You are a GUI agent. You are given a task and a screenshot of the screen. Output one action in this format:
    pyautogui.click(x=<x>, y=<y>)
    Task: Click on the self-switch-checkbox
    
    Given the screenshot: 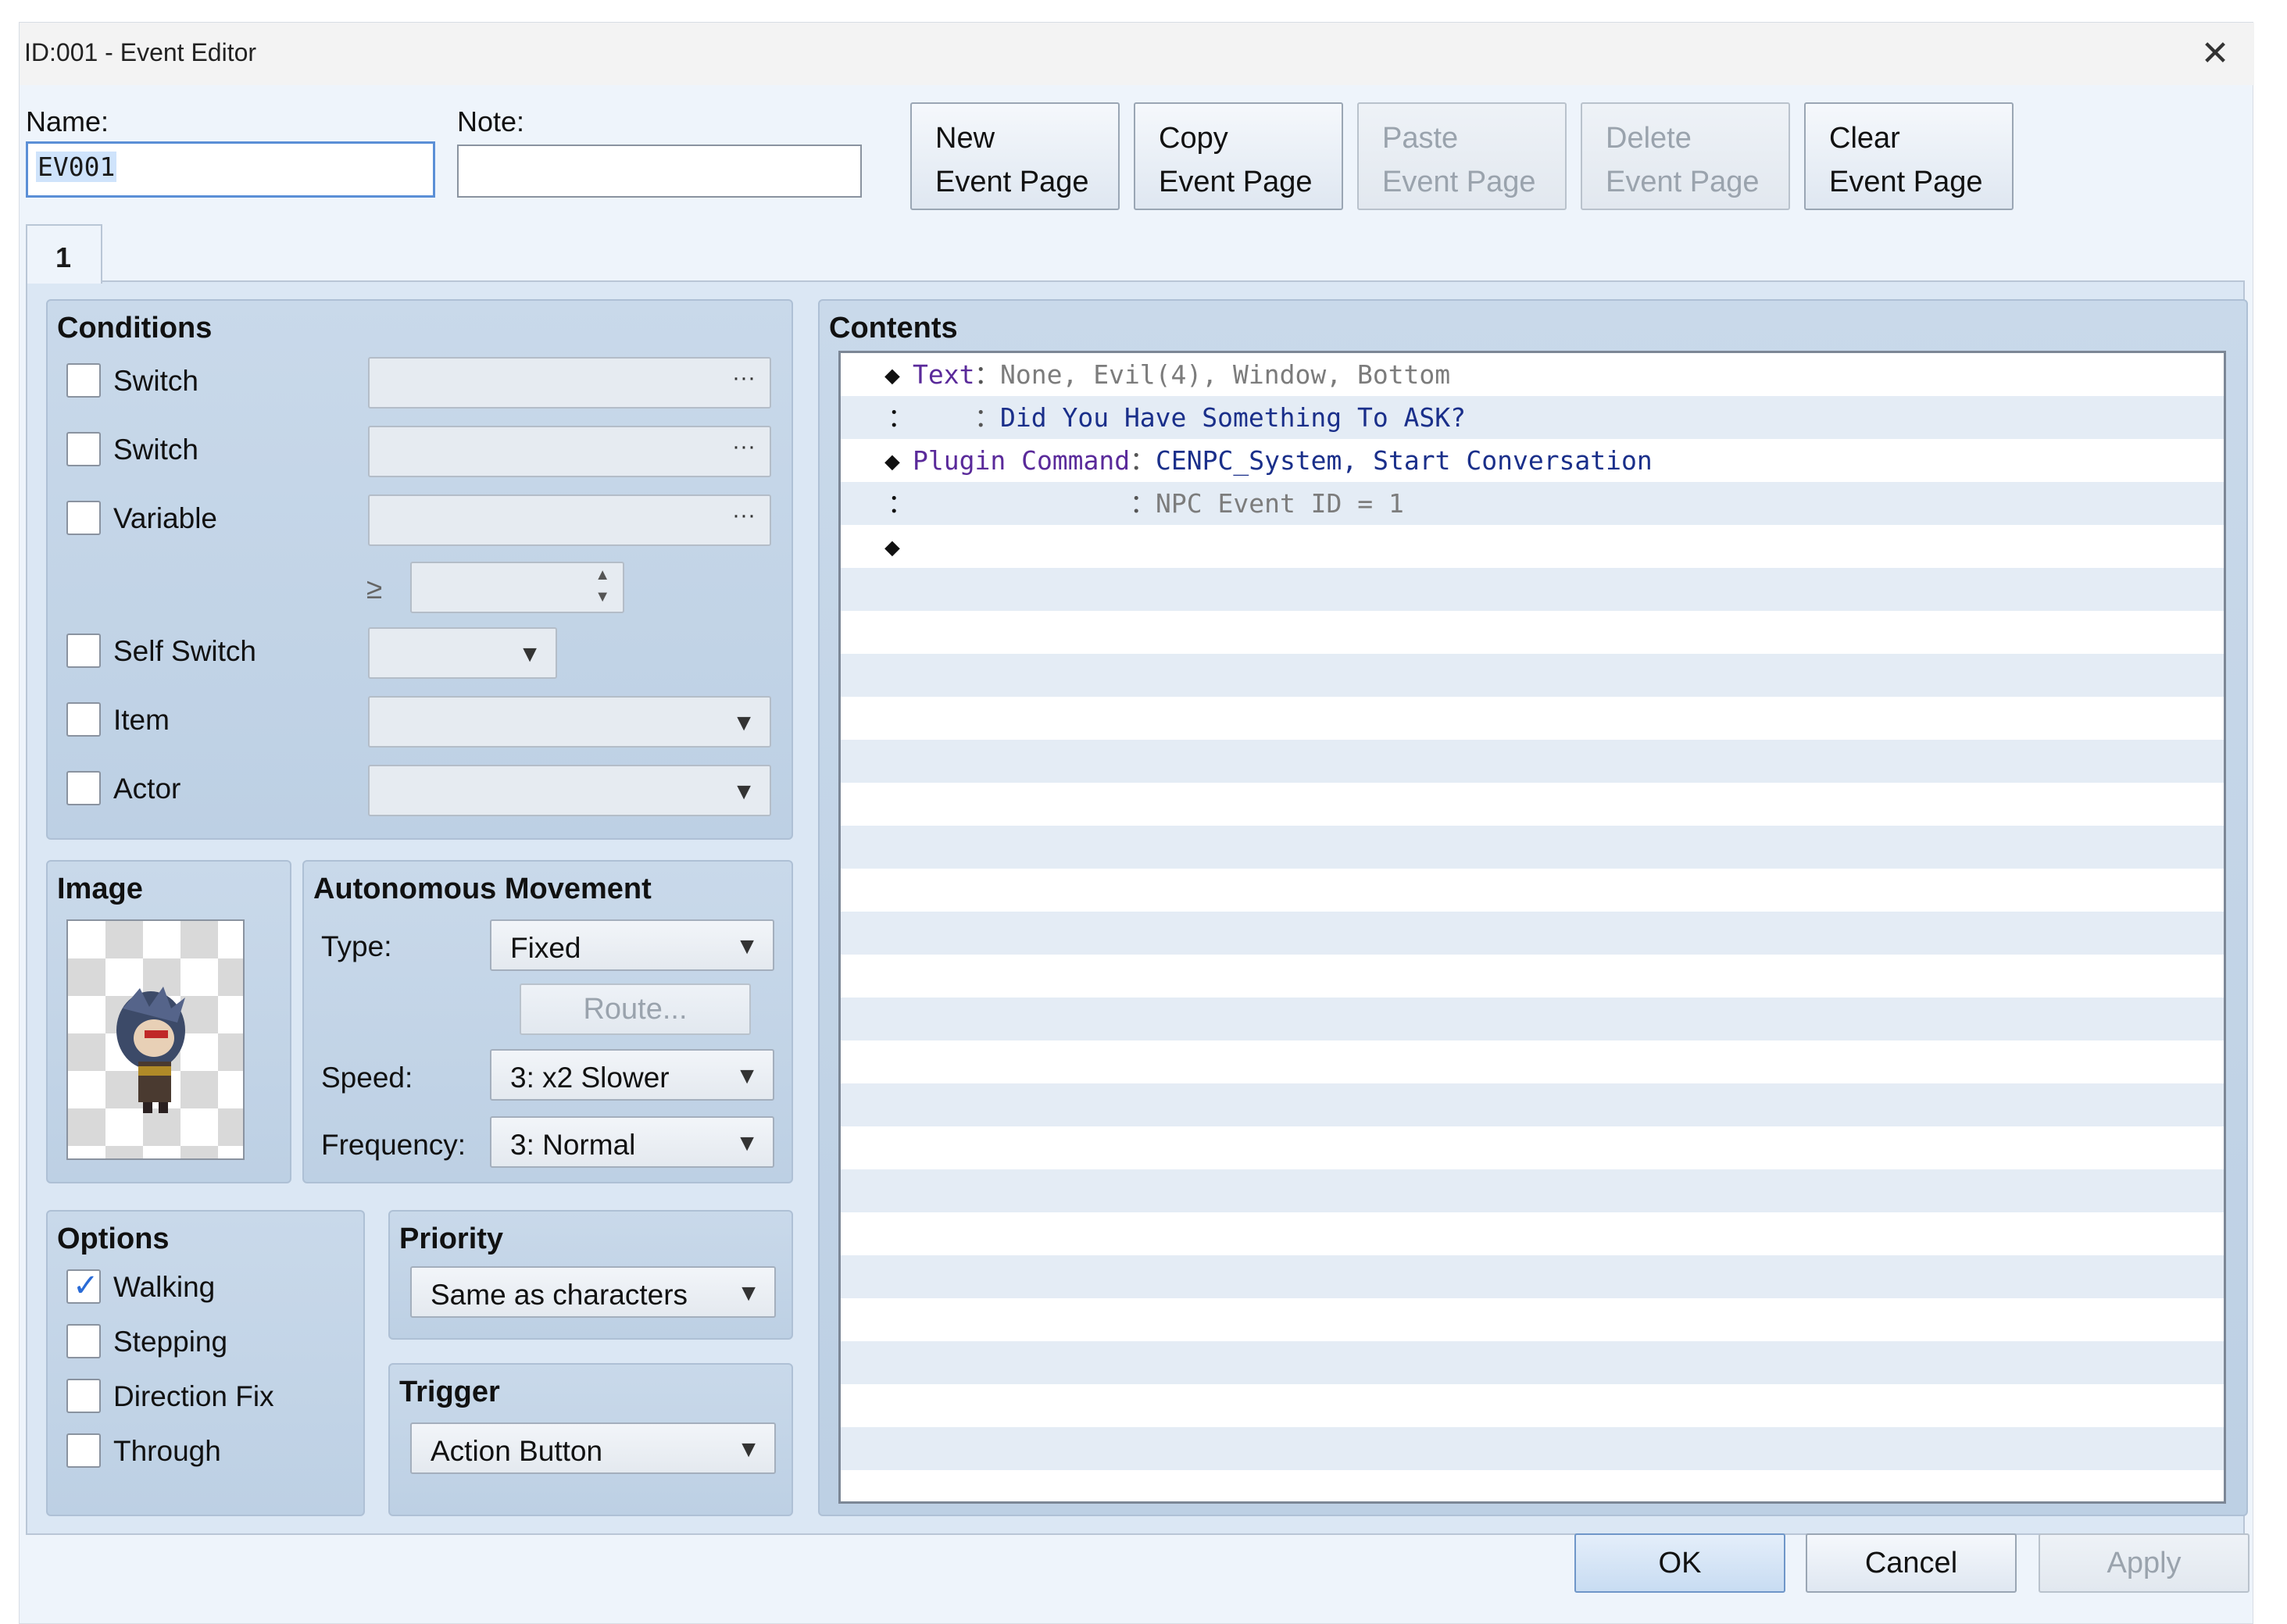 What is the action you would take?
    pyautogui.click(x=83, y=651)
    